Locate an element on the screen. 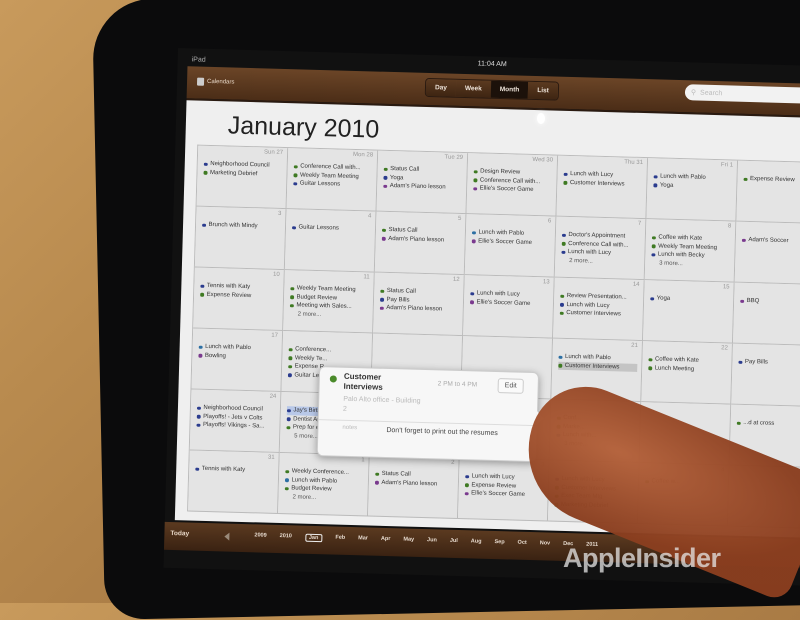 This screenshot has width=800, height=620. day-cell: Expense Review is located at coordinates (768, 192).